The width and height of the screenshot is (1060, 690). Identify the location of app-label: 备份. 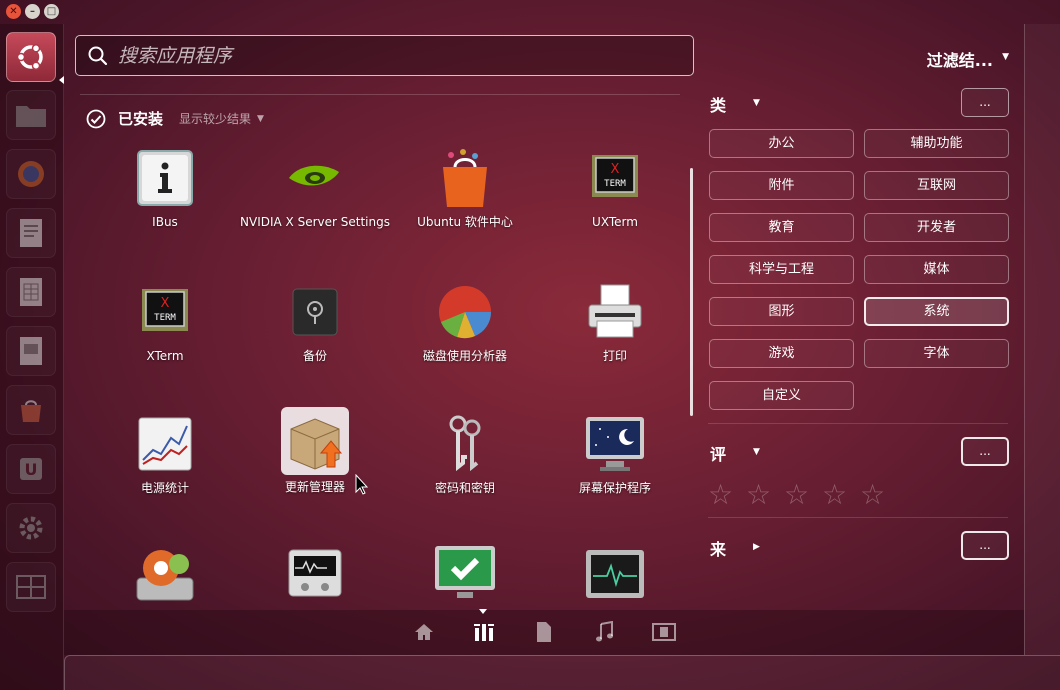
(314, 356).